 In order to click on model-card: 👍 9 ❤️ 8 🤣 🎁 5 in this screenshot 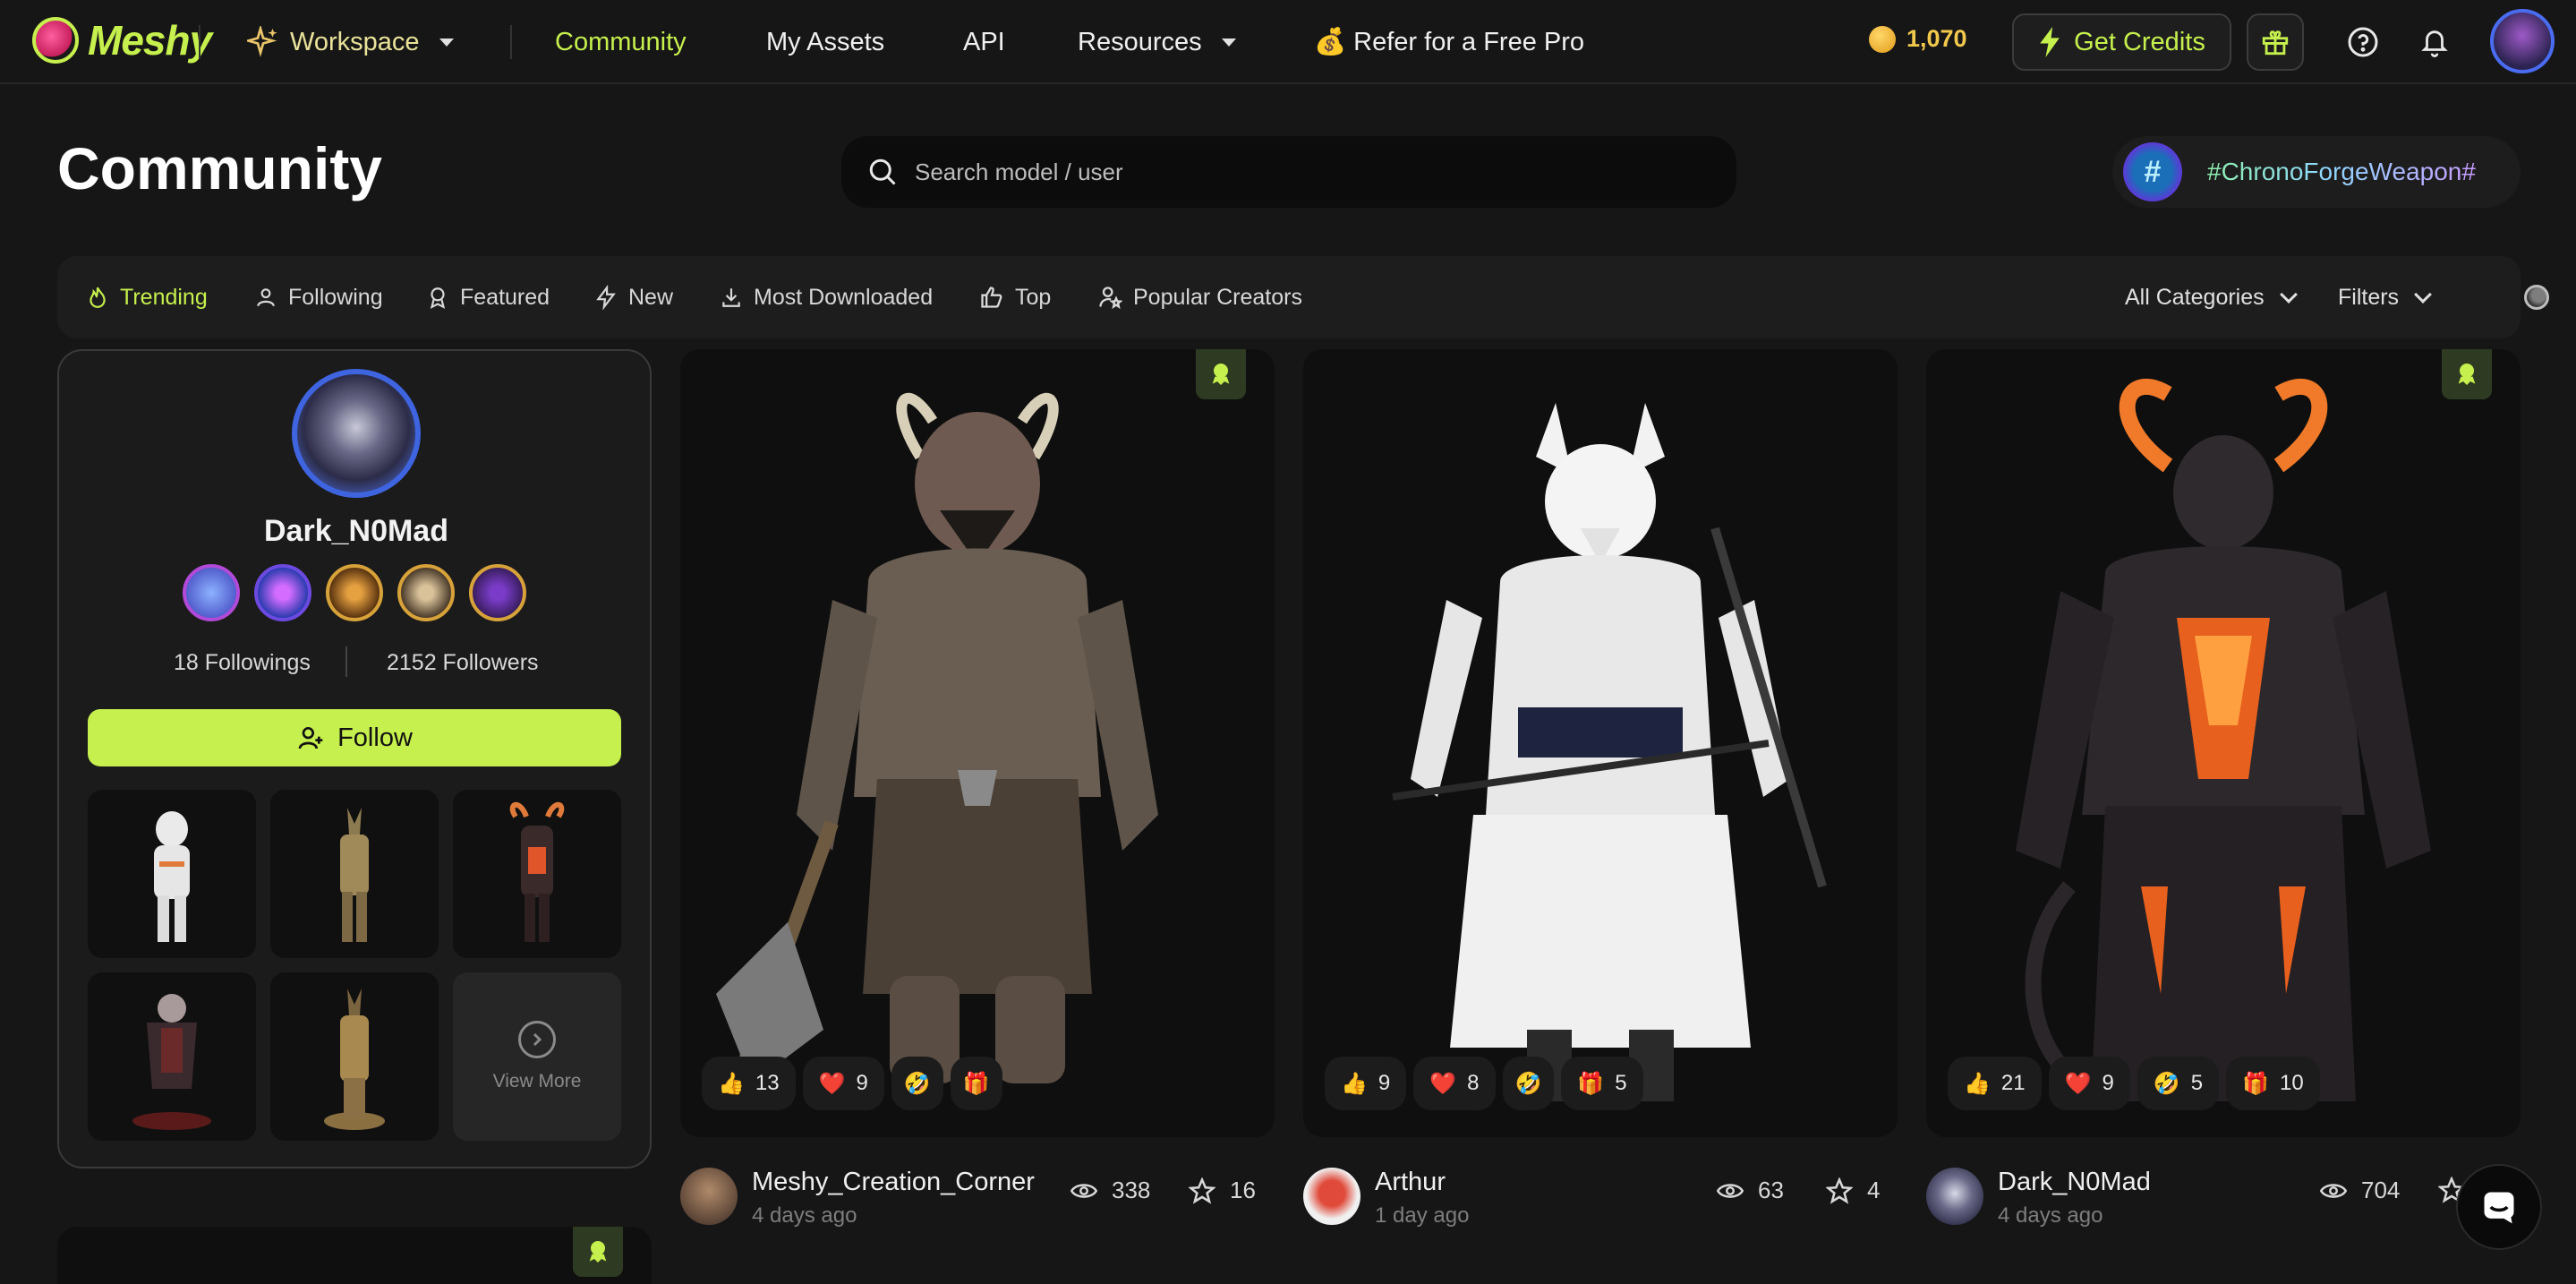, I will do `click(1600, 743)`.